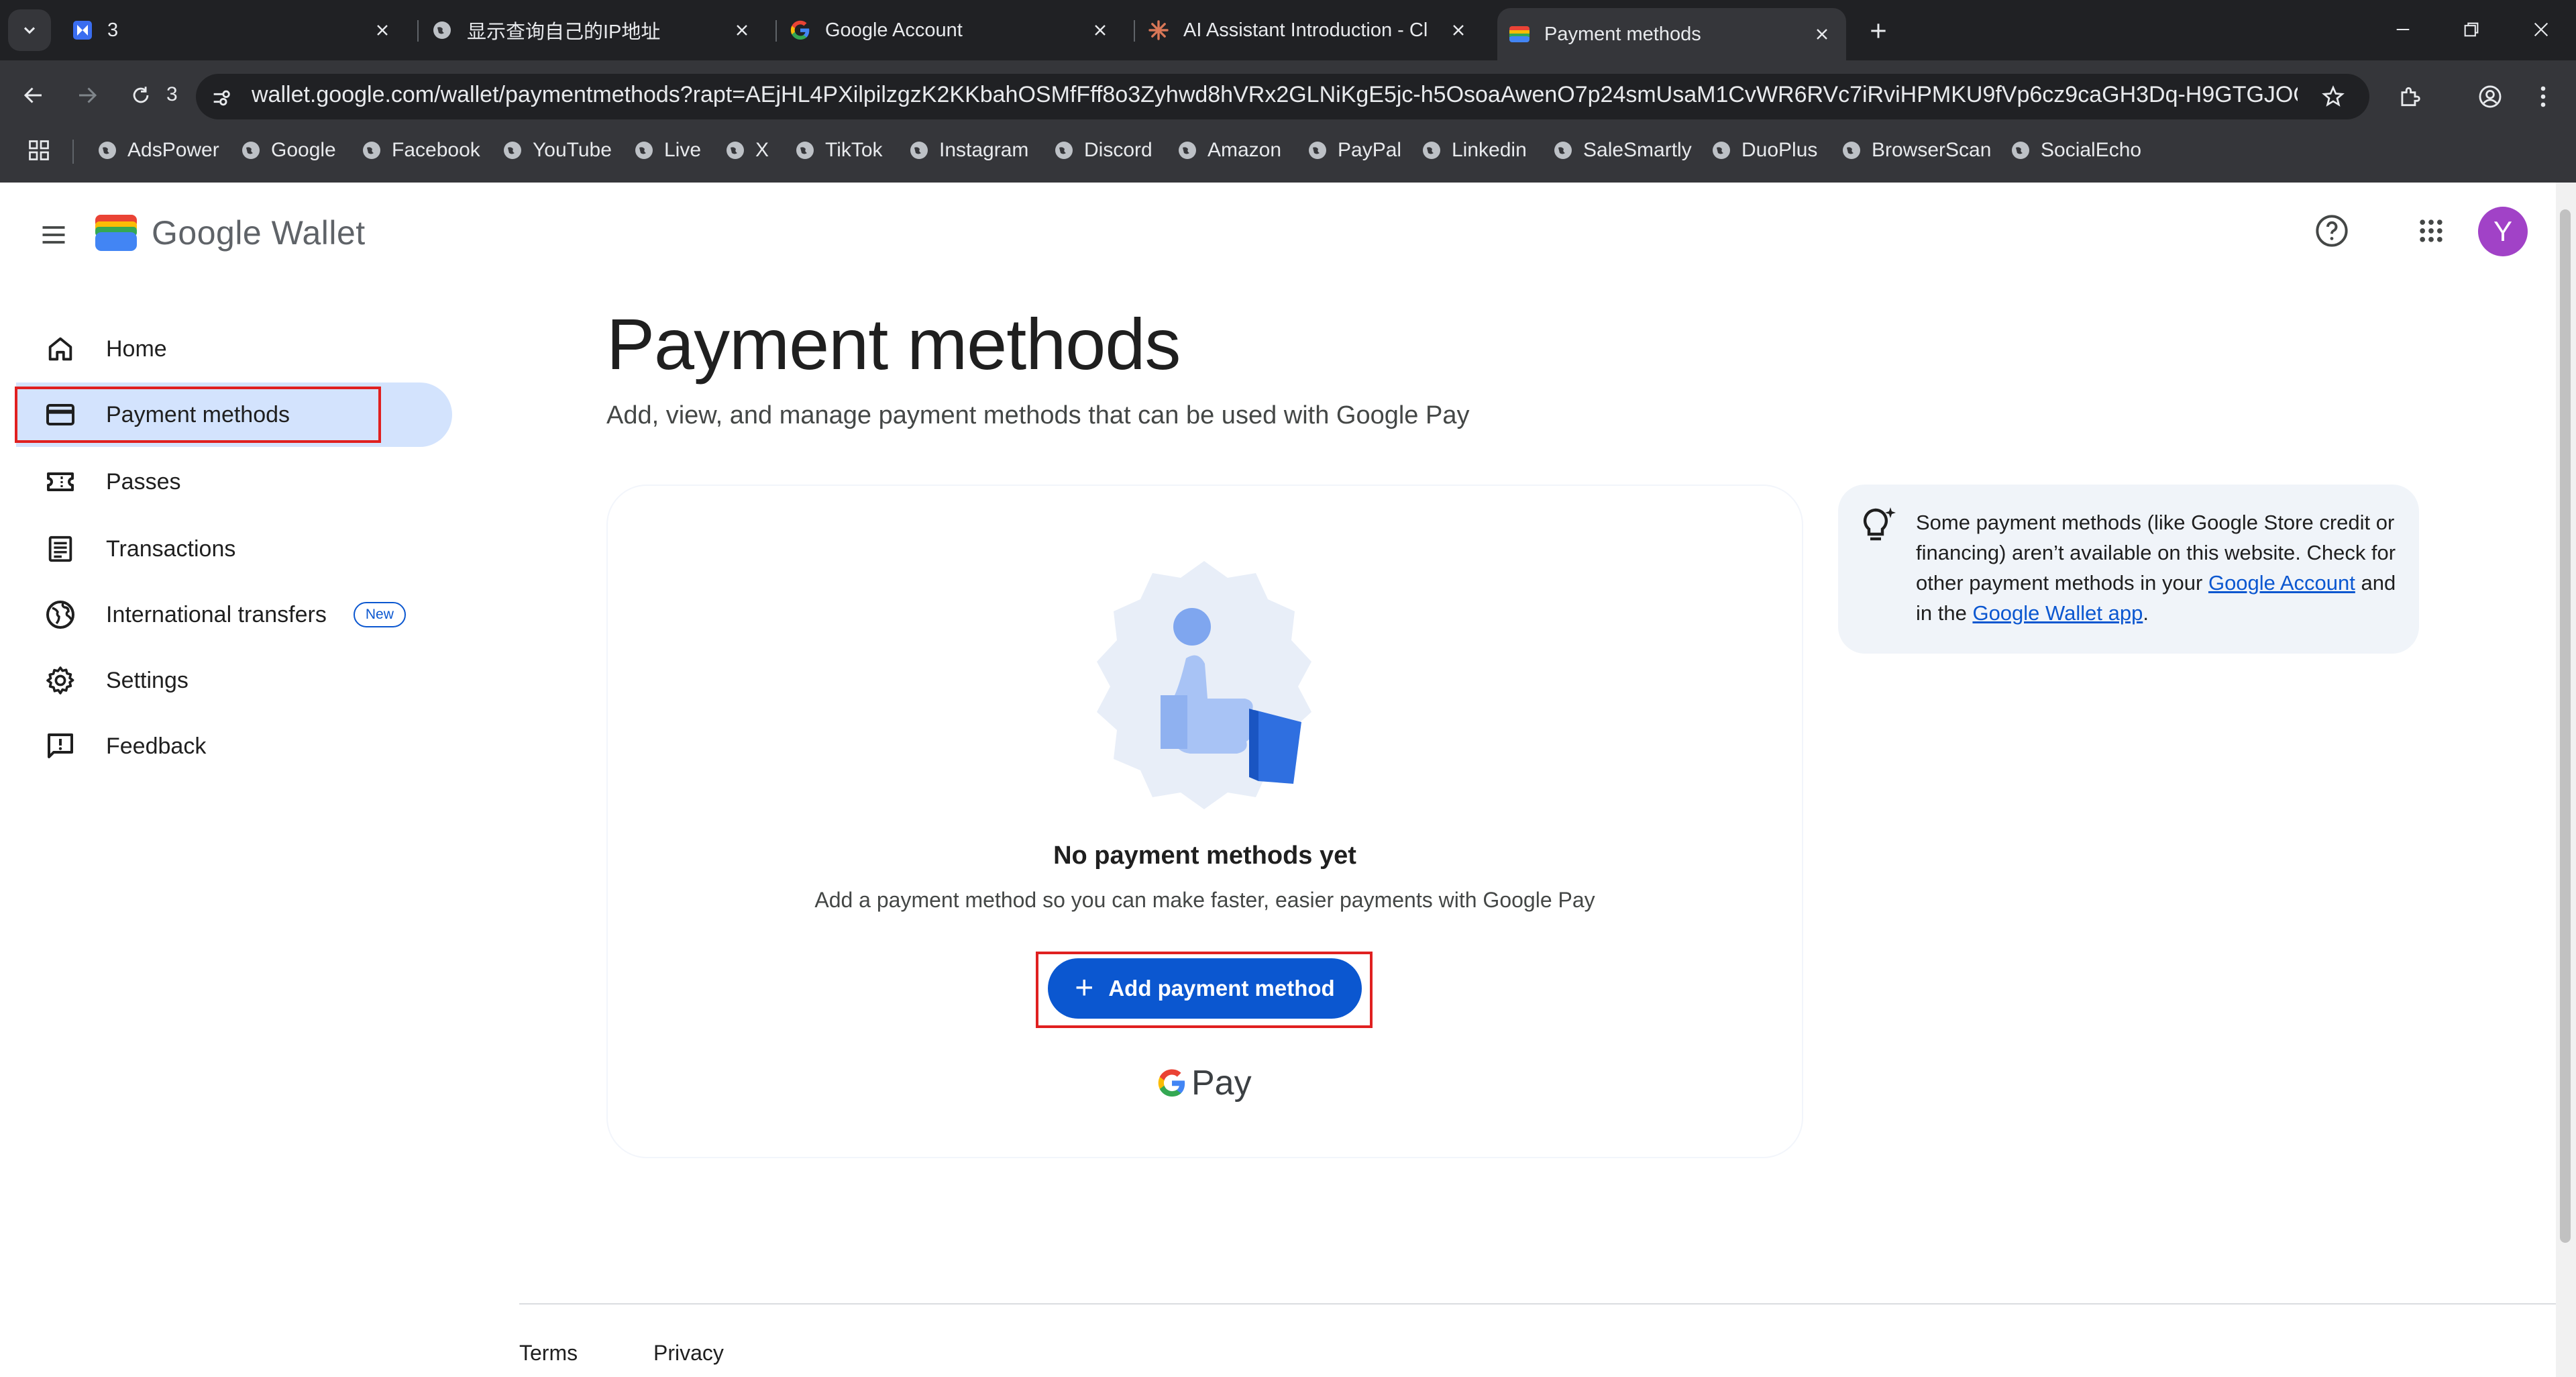  I want to click on sidebar-item-label: International transfers, so click(216, 614).